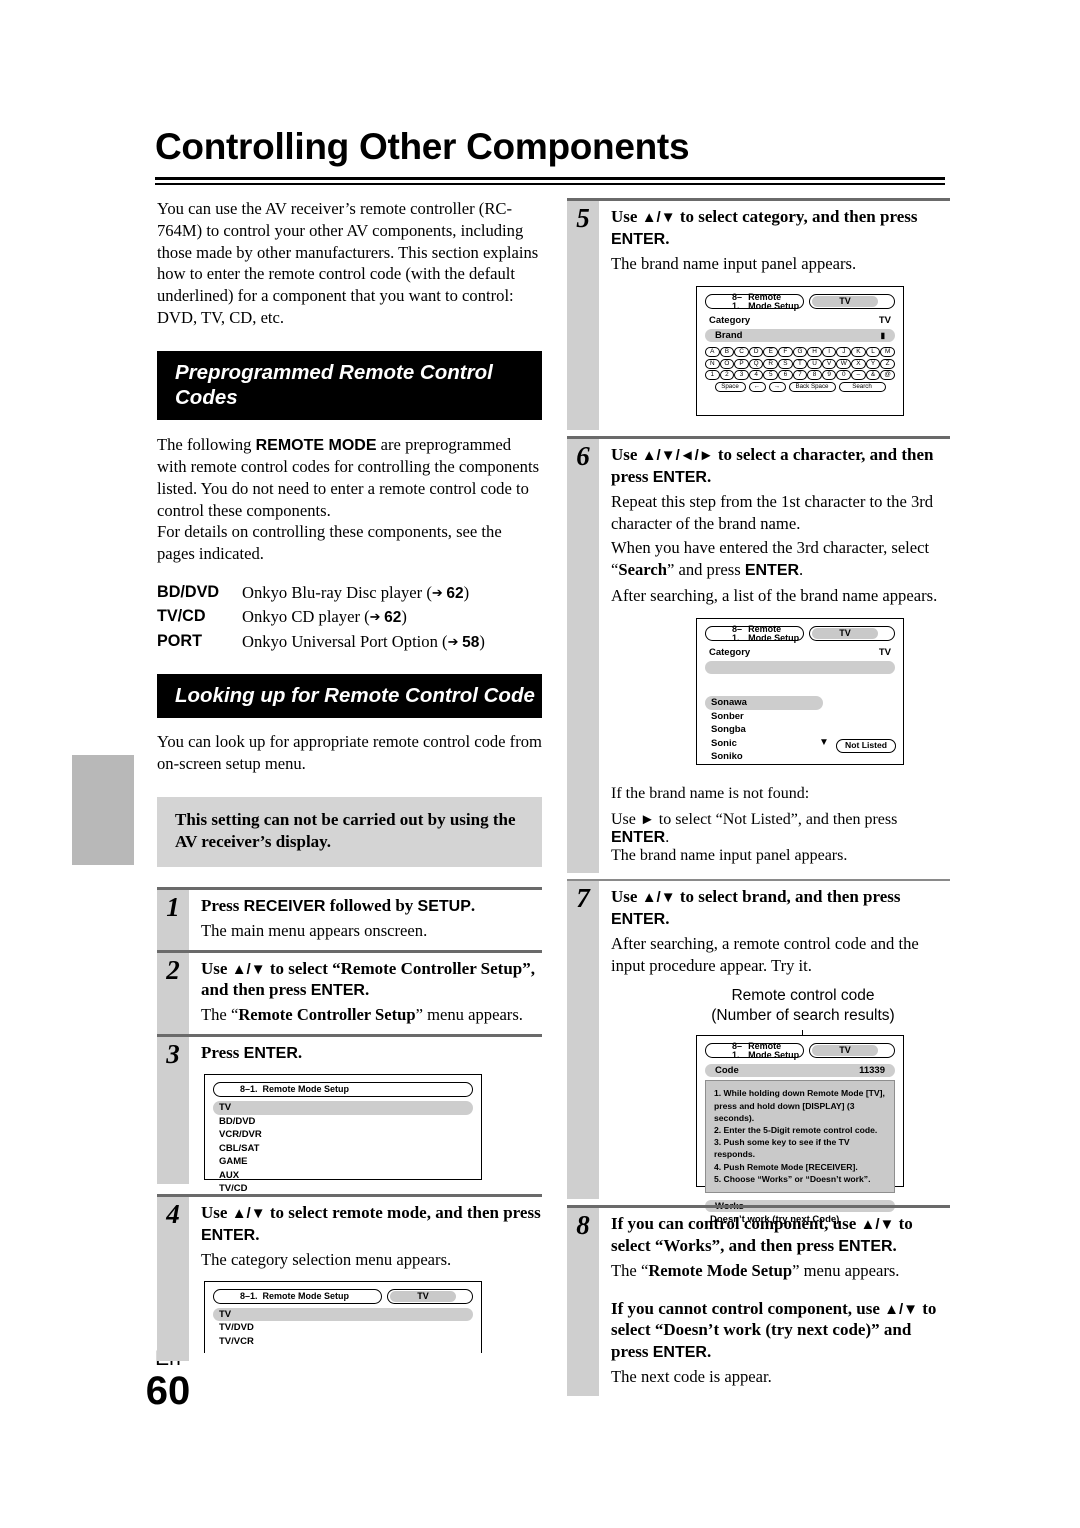 Image resolution: width=1080 pixels, height=1528 pixels. What do you see at coordinates (800, 336) in the screenshot?
I see `osd-brand-row: Brand ▮` at bounding box center [800, 336].